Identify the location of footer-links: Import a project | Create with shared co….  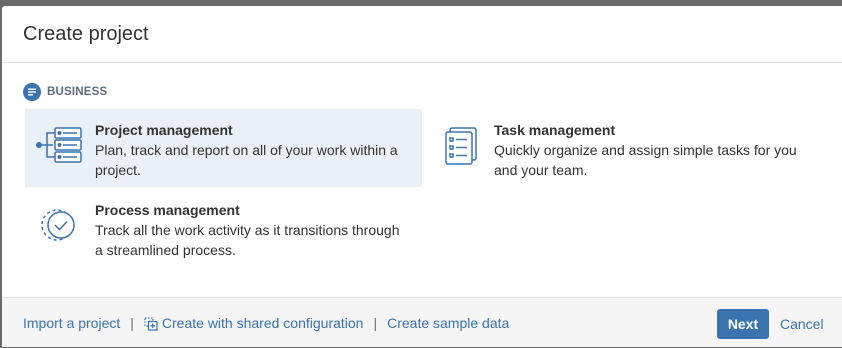
(266, 323).